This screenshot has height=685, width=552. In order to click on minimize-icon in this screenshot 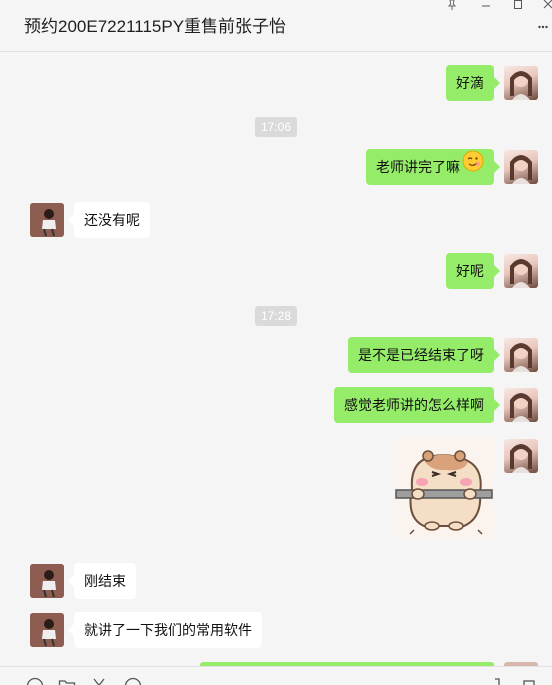, I will do `click(486, 7)`.